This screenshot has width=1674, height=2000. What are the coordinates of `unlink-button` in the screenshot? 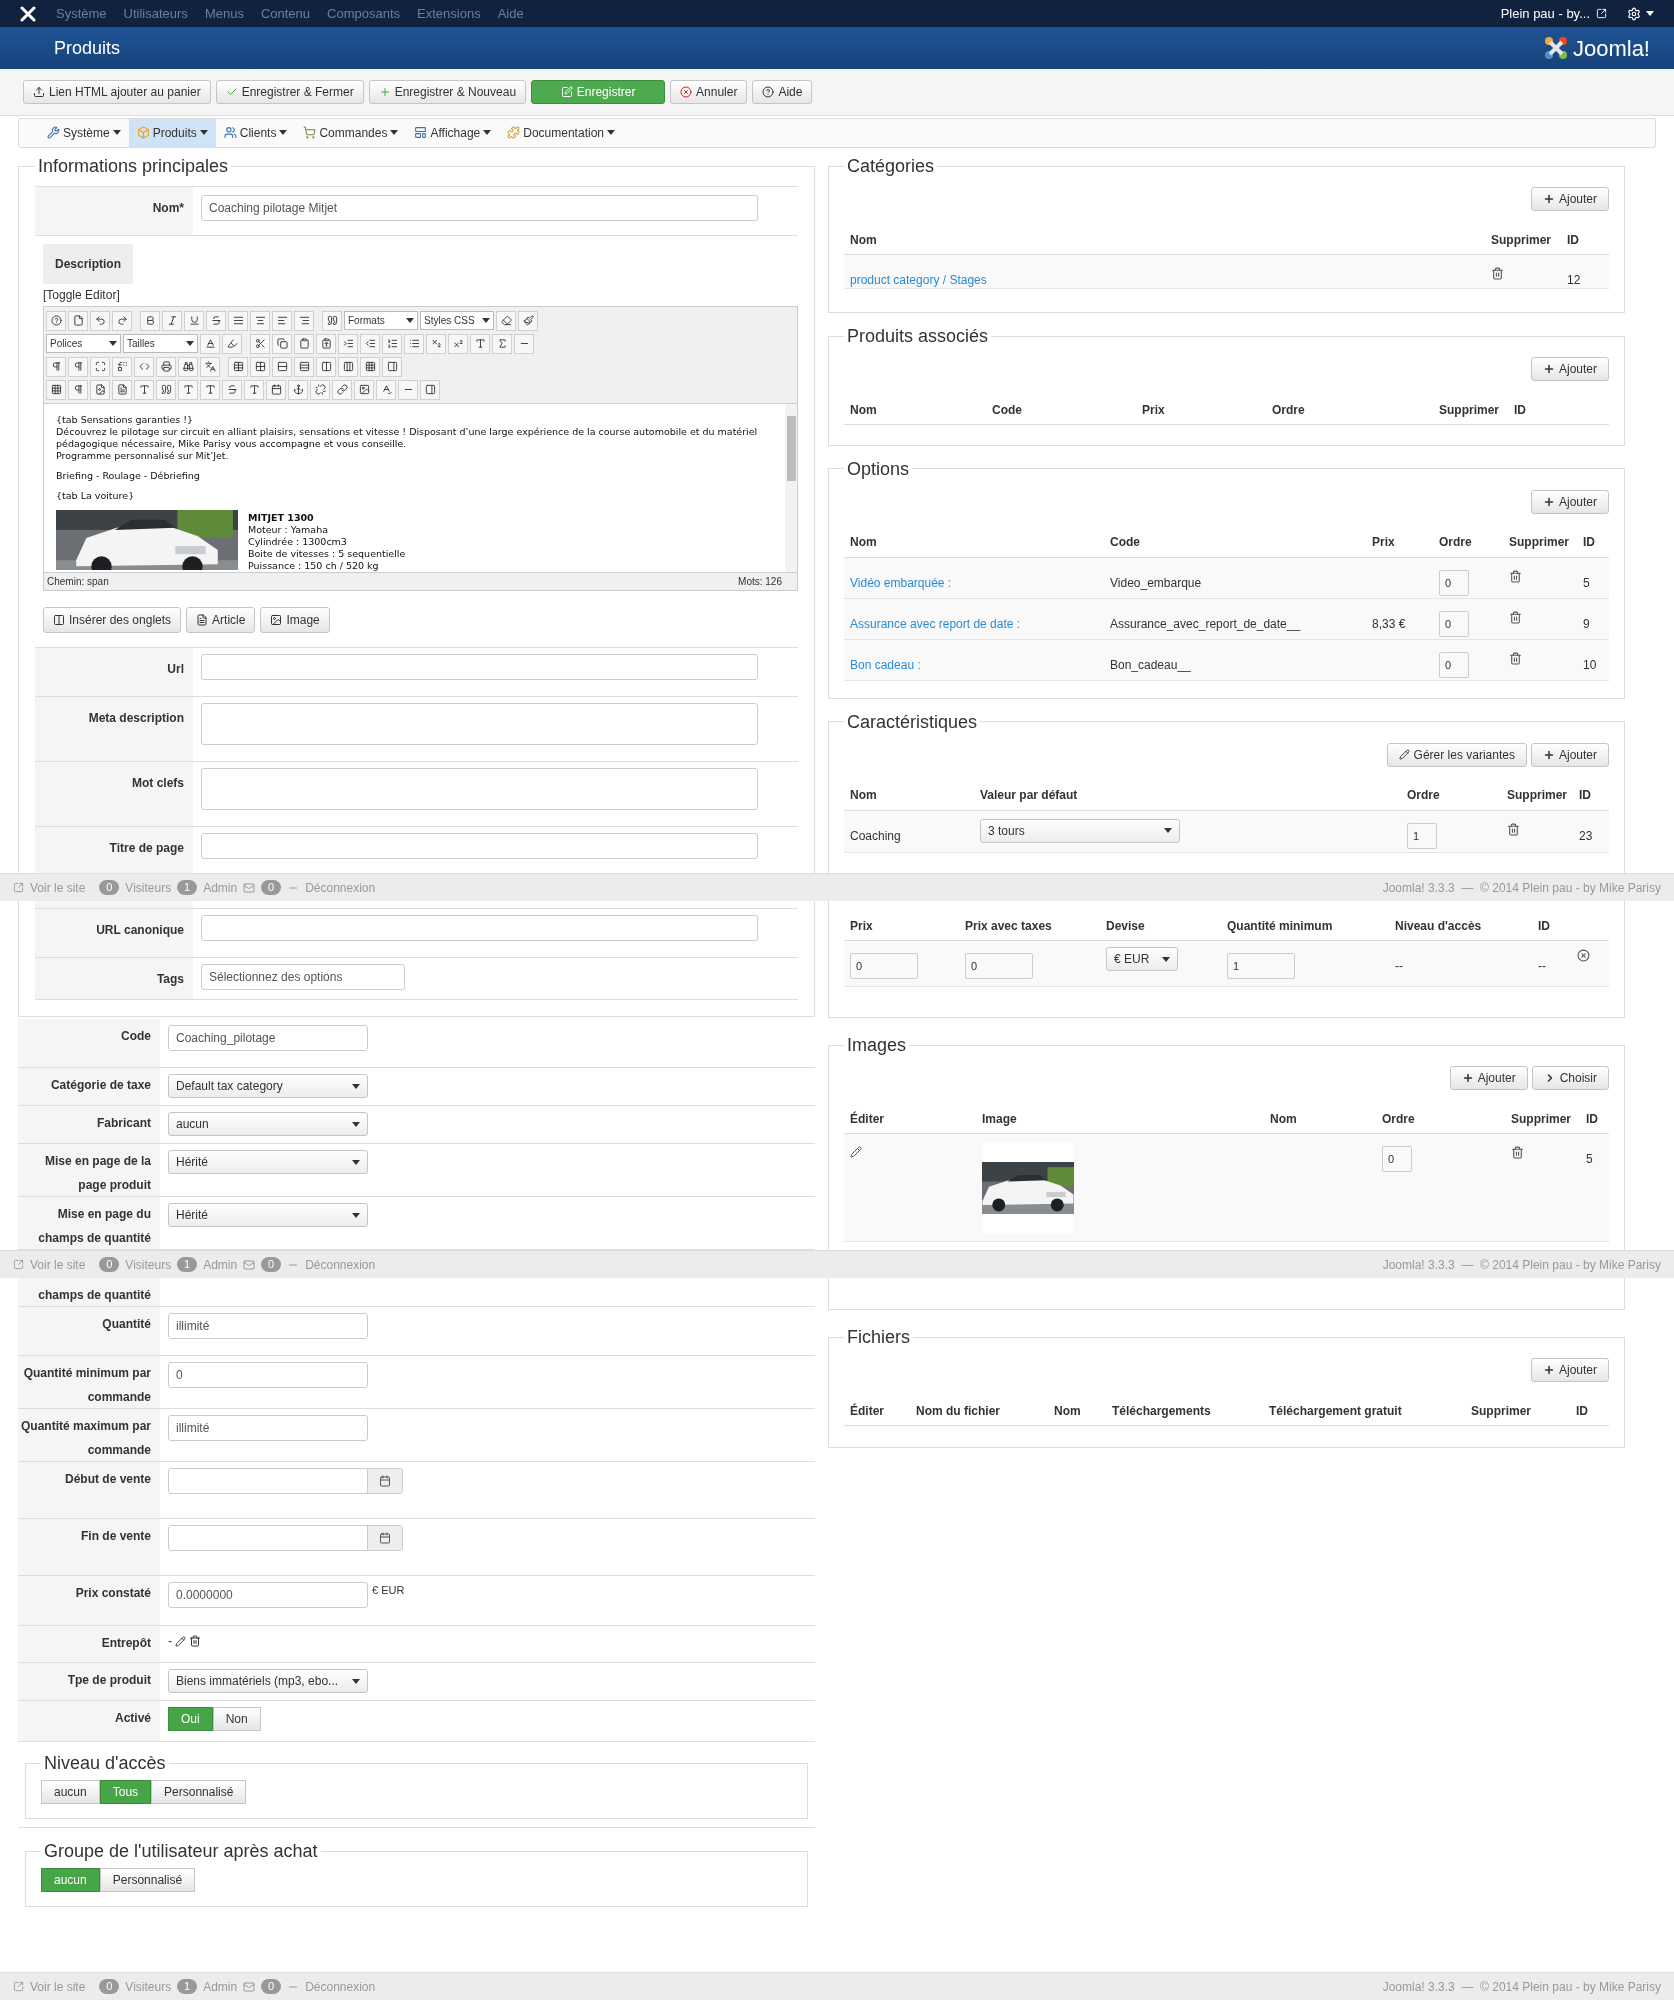 It's located at (320, 389).